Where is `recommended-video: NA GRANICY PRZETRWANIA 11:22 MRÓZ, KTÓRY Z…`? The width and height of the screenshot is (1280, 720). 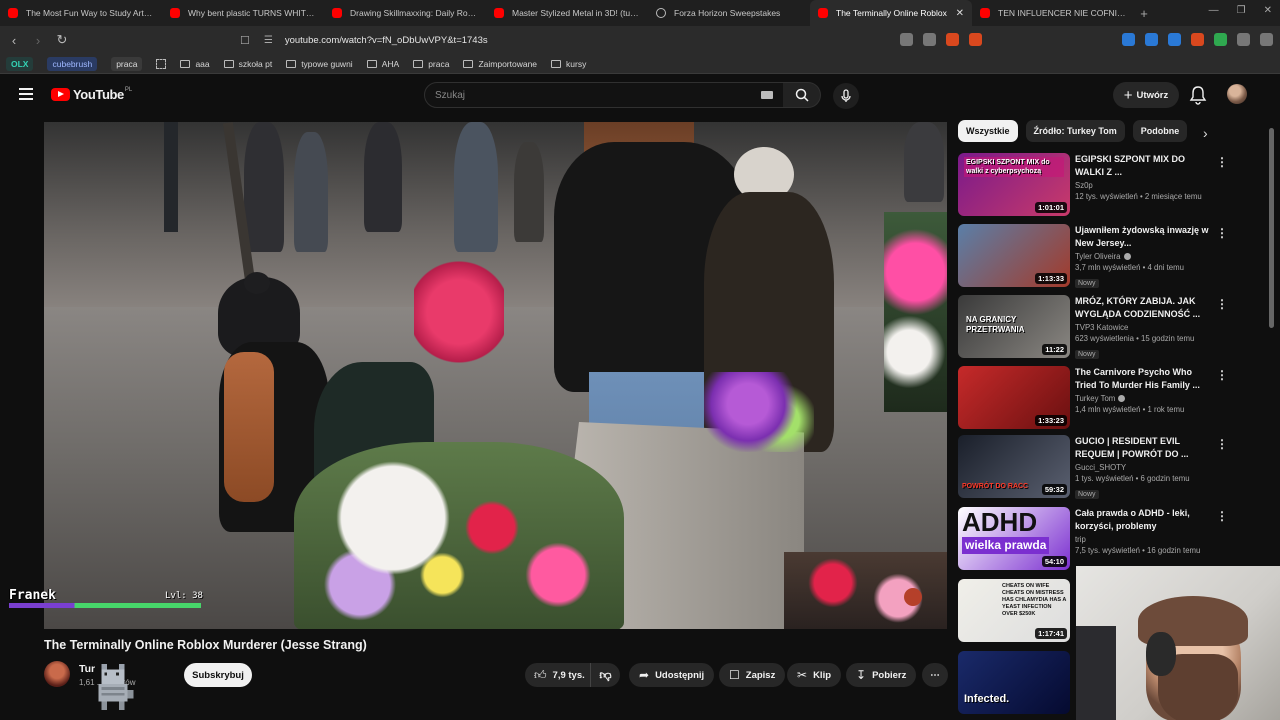 recommended-video: NA GRANICY PRZETRWANIA 11:22 MRÓZ, KTÓRY Z… is located at coordinates (1103, 327).